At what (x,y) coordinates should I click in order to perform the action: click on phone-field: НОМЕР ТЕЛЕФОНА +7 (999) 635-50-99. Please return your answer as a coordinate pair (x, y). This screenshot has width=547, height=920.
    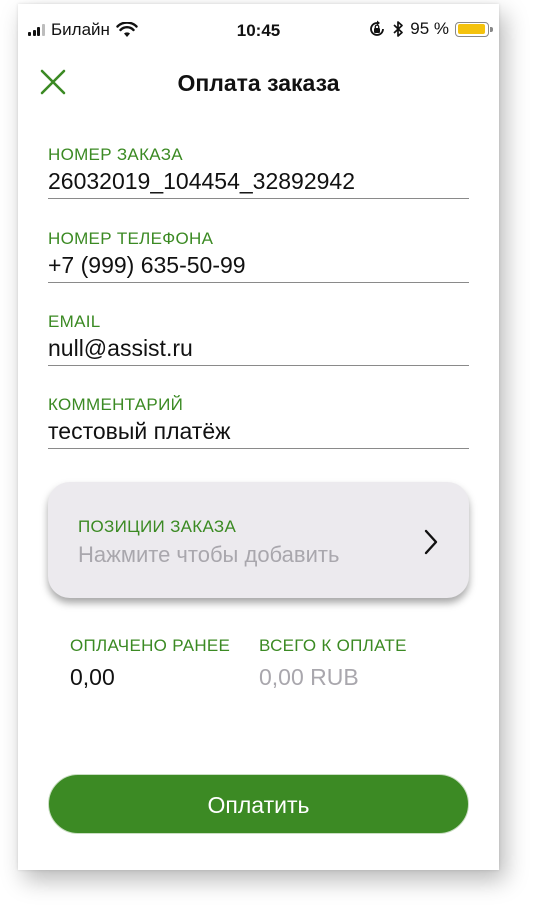
    Looking at the image, I should click on (258, 255).